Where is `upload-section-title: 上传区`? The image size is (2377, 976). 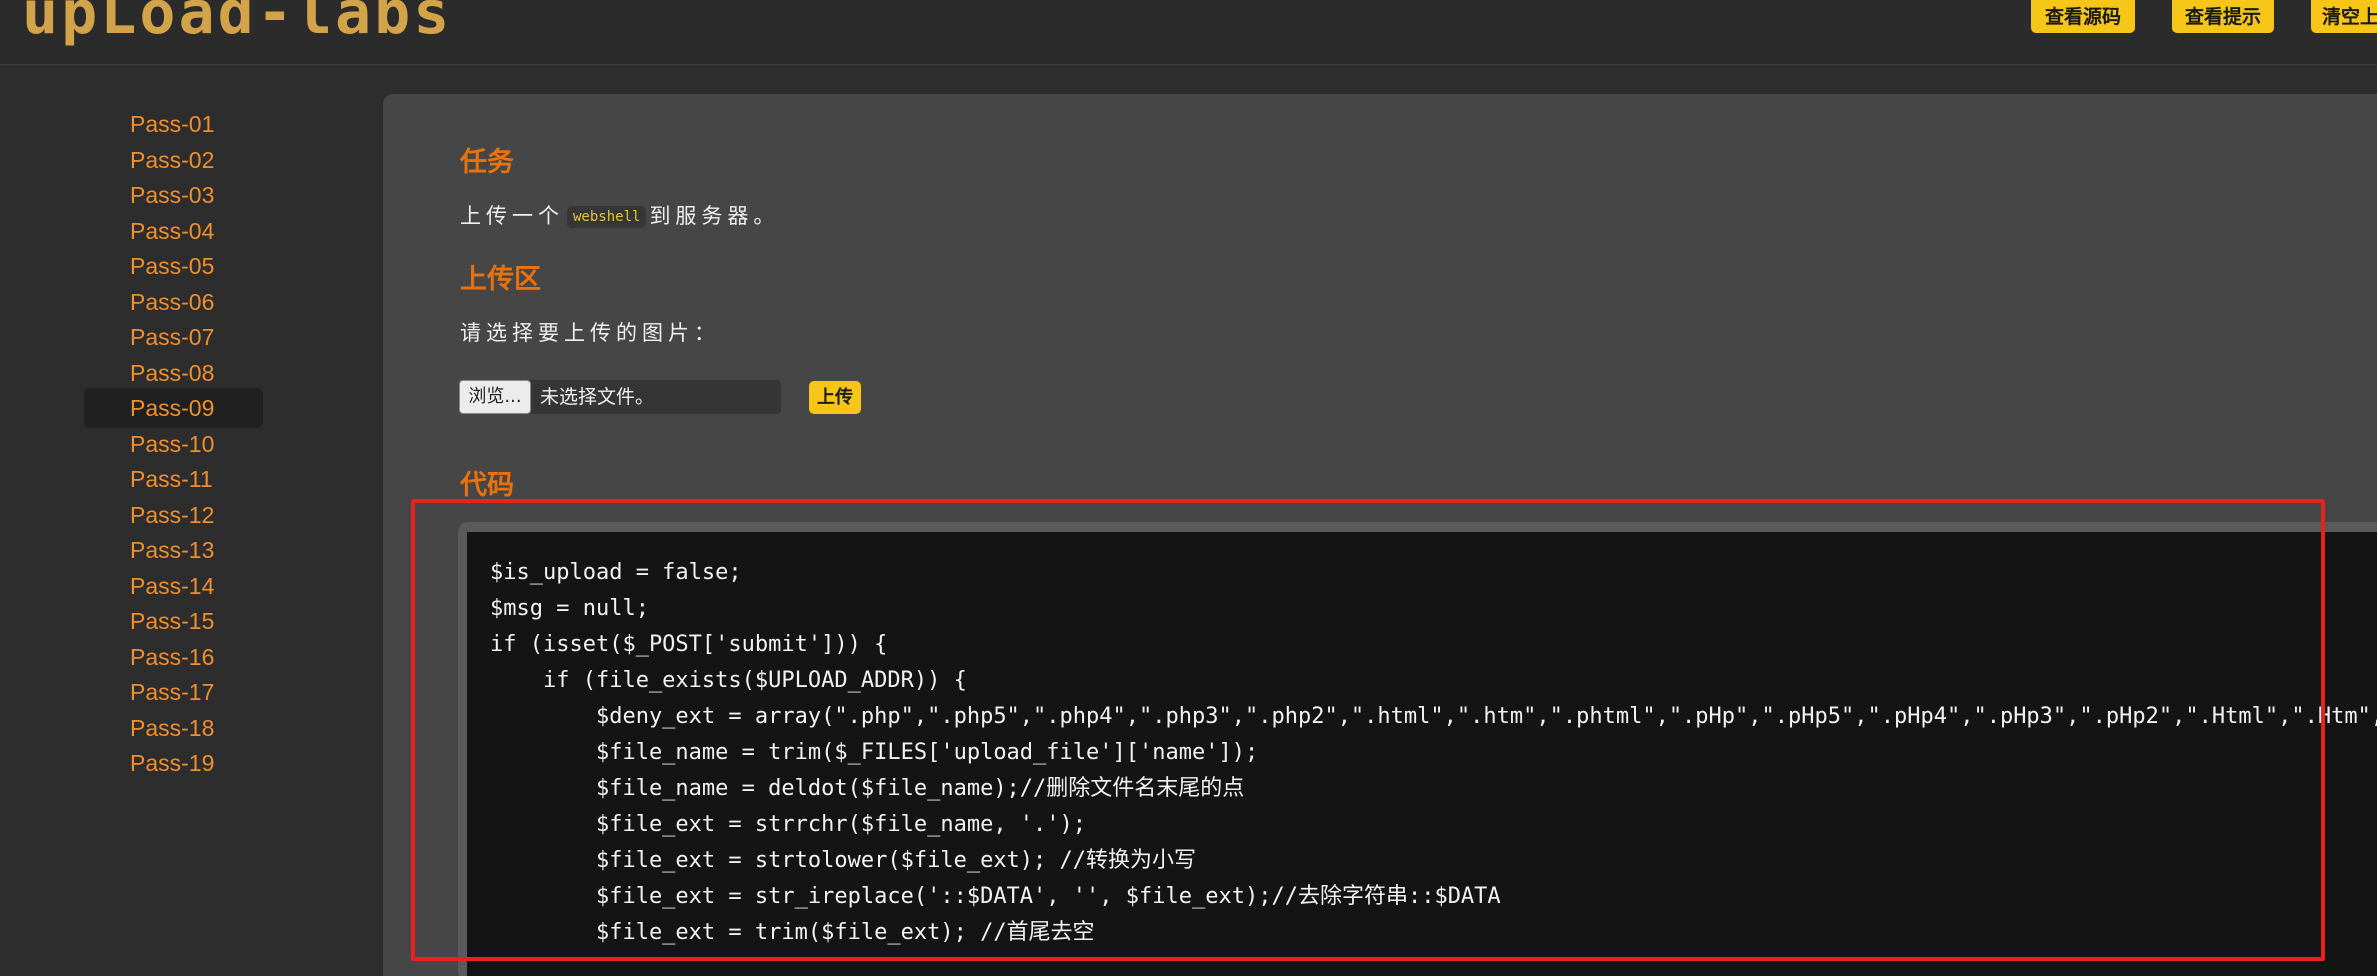 upload-section-title: 上传区 is located at coordinates (500, 279).